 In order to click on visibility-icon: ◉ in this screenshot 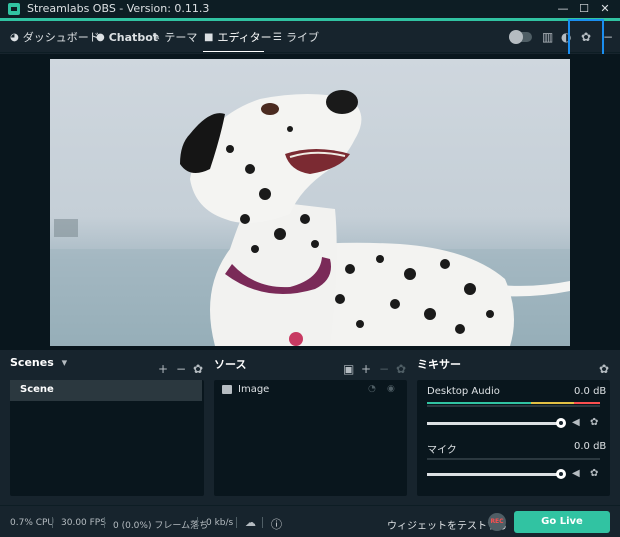, I will do `click(391, 389)`.